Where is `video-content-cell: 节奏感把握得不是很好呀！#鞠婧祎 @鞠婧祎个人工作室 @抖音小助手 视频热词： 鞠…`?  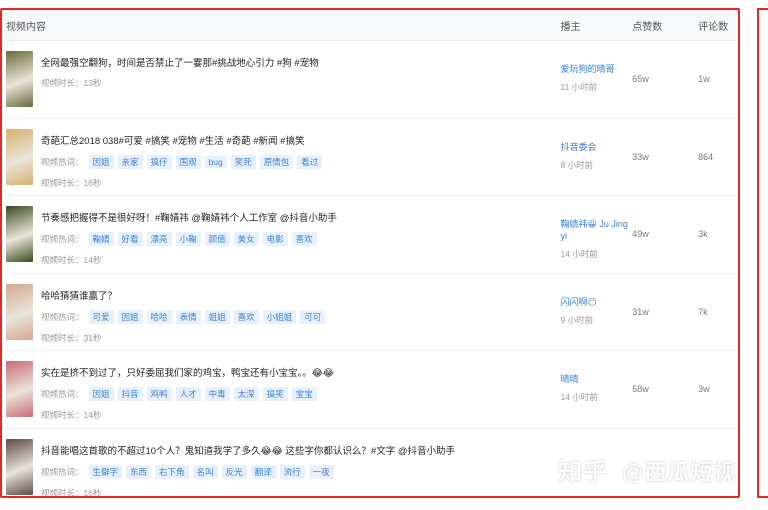 video-content-cell: 节奏感把握得不是很好呀！#鞠婧祎 @鞠婧祎个人工作室 @抖音小助手 视频热词： 鞠… is located at coordinates (281, 234).